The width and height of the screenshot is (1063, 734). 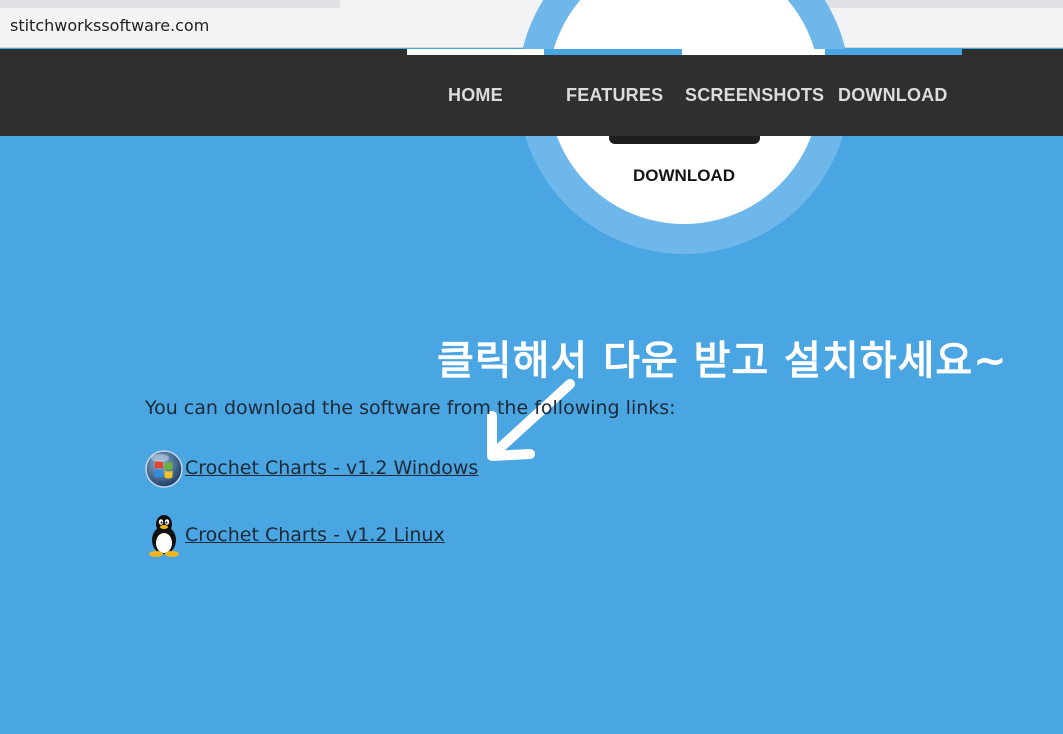 I want to click on hero-download-label: DOWNLOAD, so click(x=684, y=176).